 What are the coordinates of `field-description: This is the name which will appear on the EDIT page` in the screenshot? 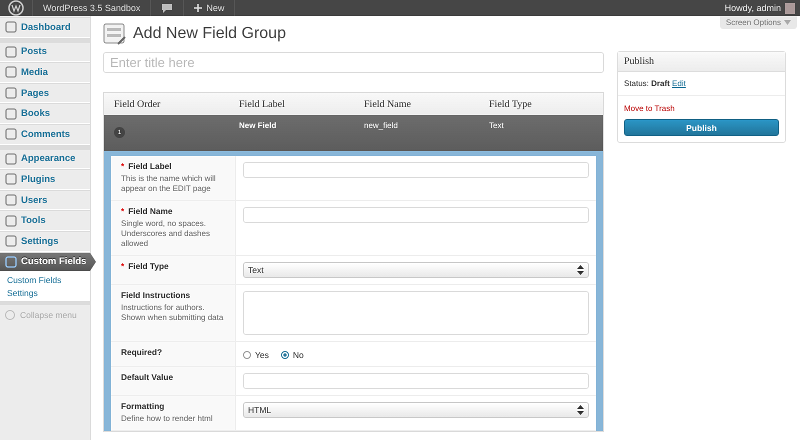 It's located at (169, 184).